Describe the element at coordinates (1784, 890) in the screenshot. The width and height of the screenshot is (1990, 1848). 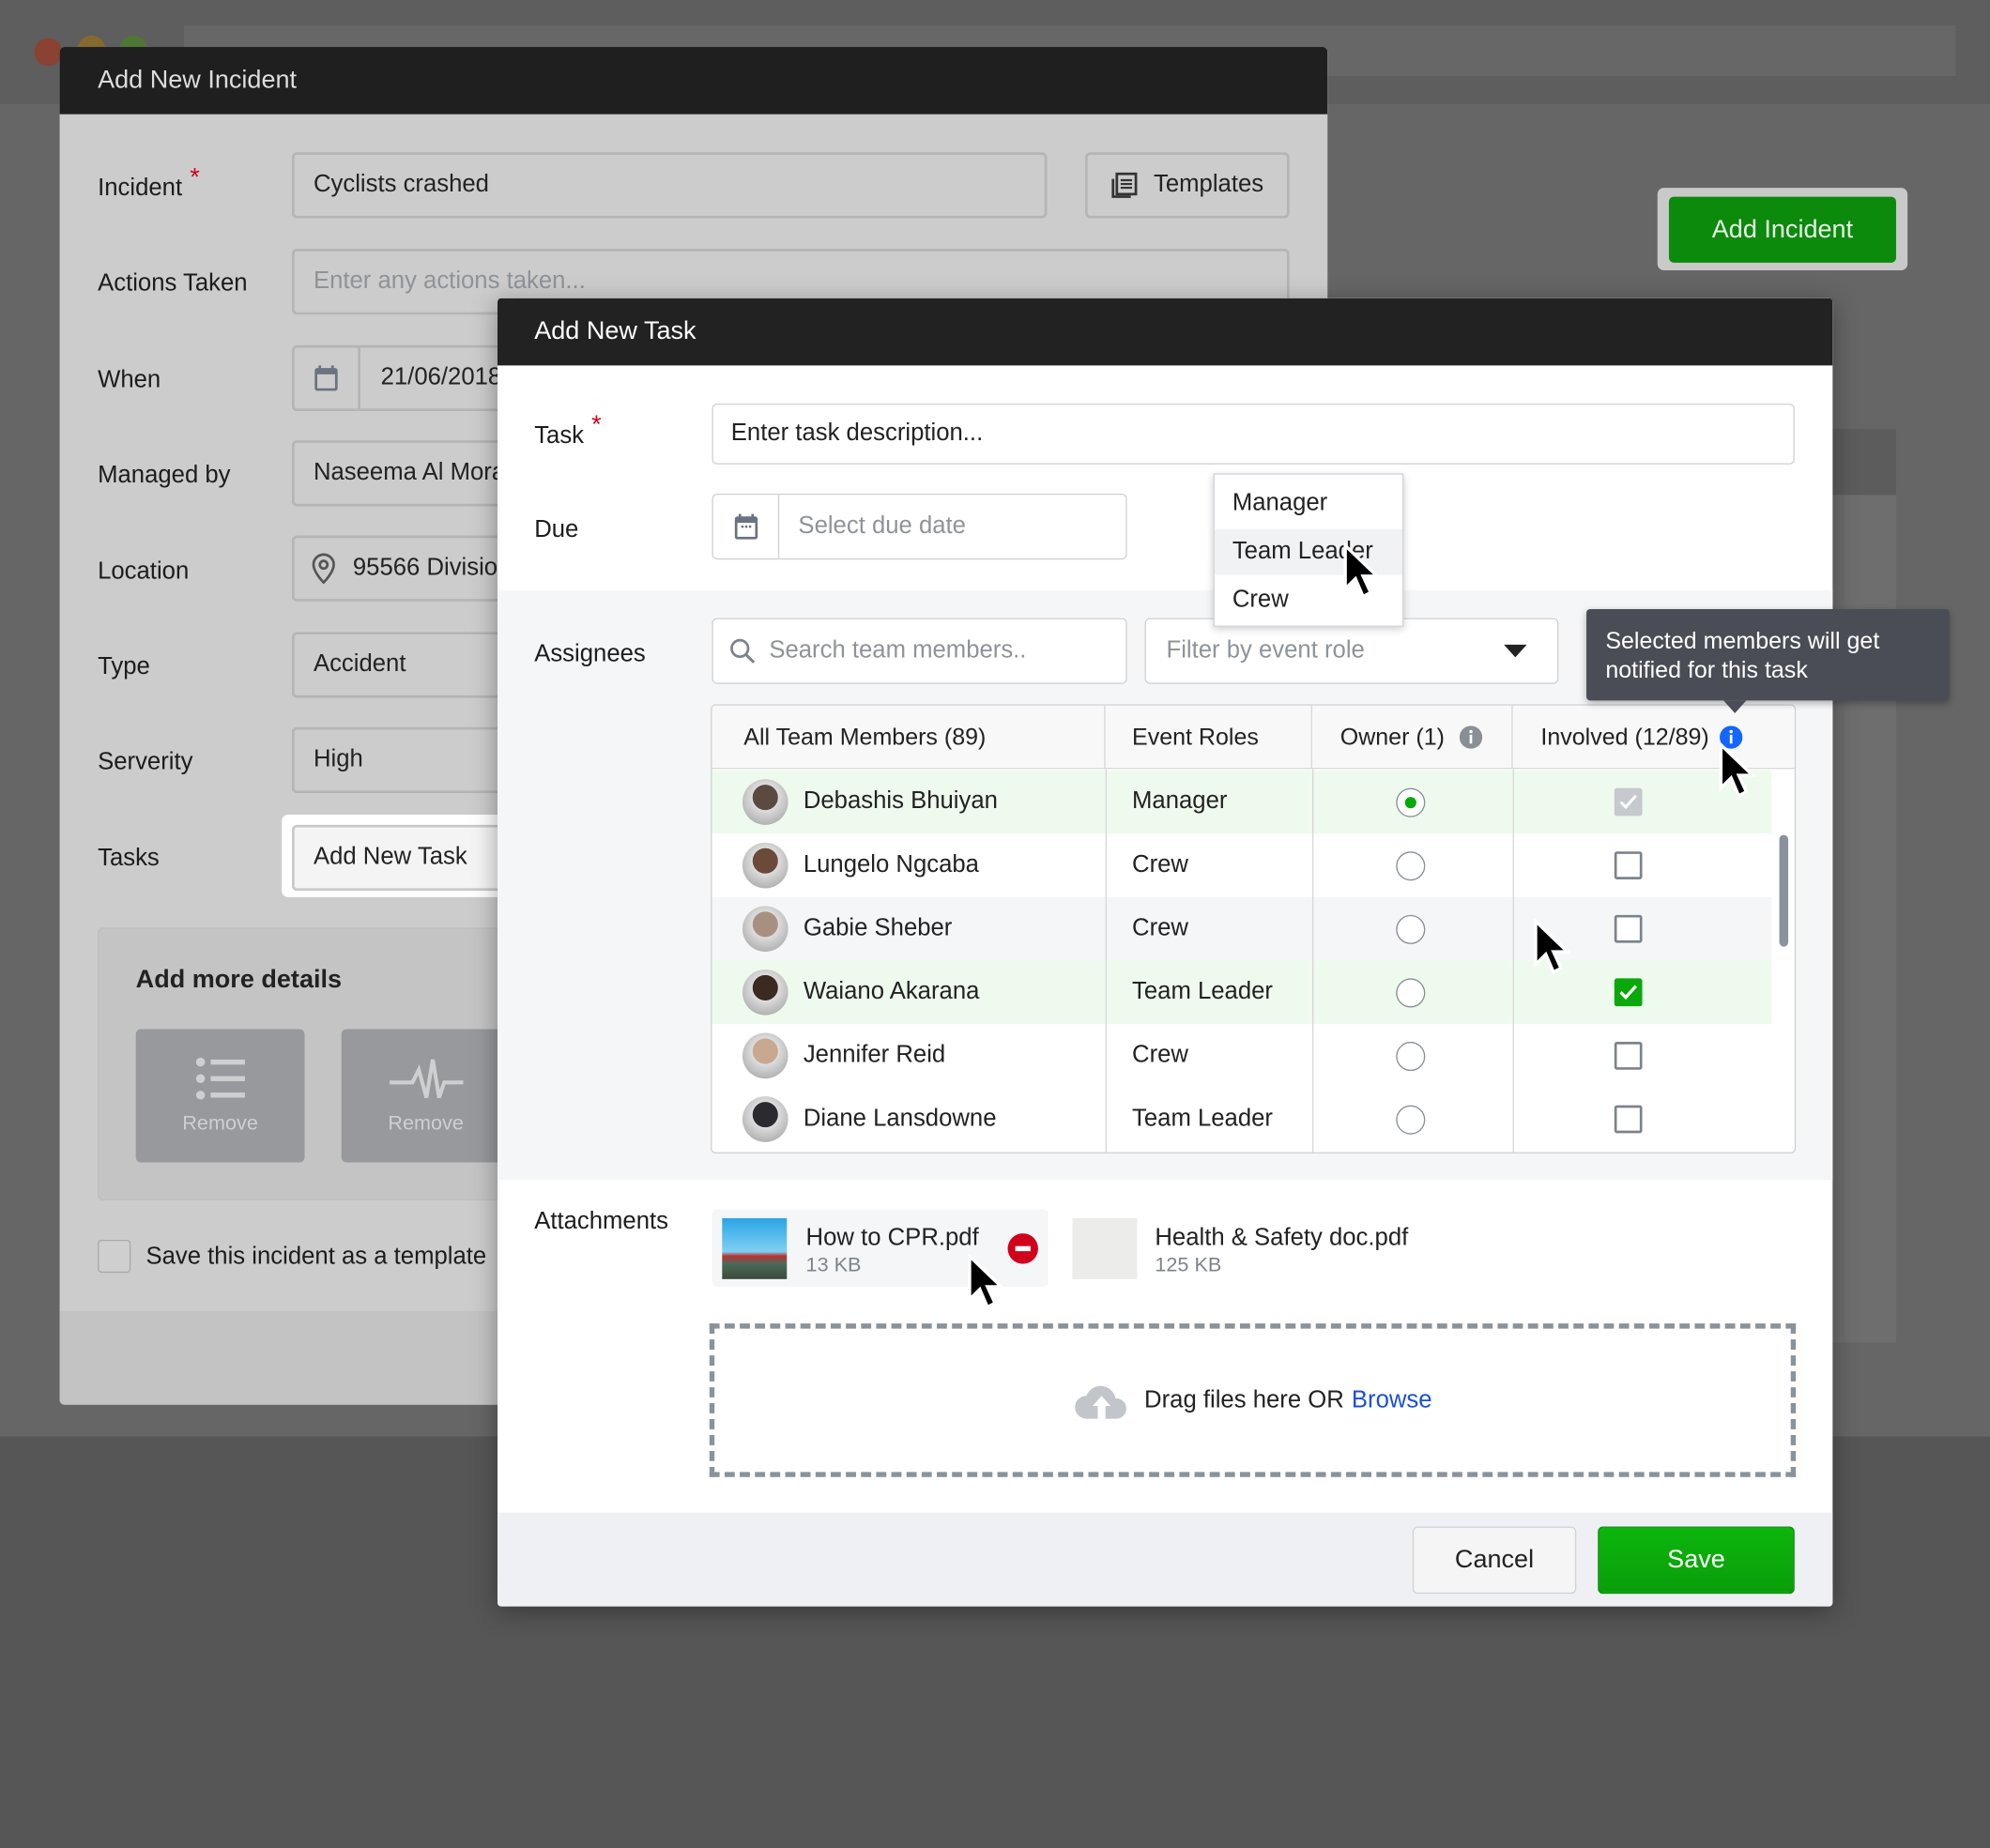
I see `table-scrollbar` at that location.